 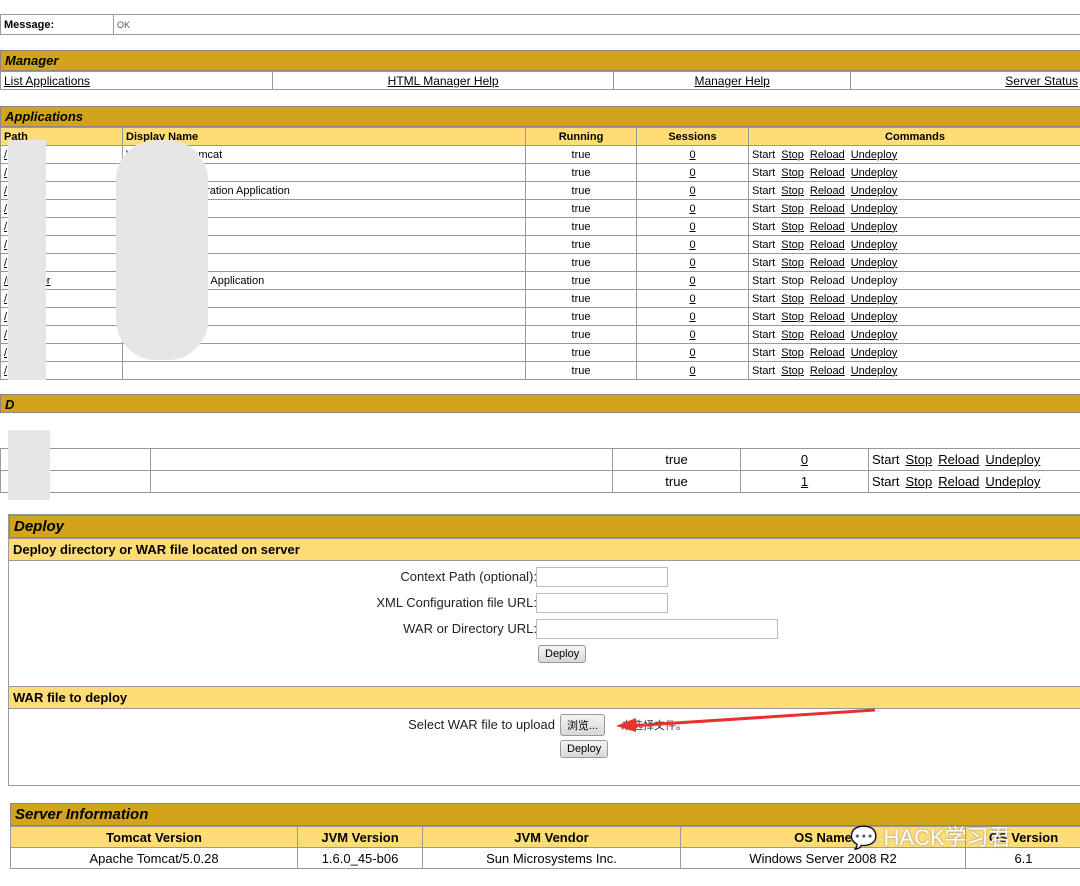 I want to click on manager-help-link: Manager Help, so click(x=731, y=81).